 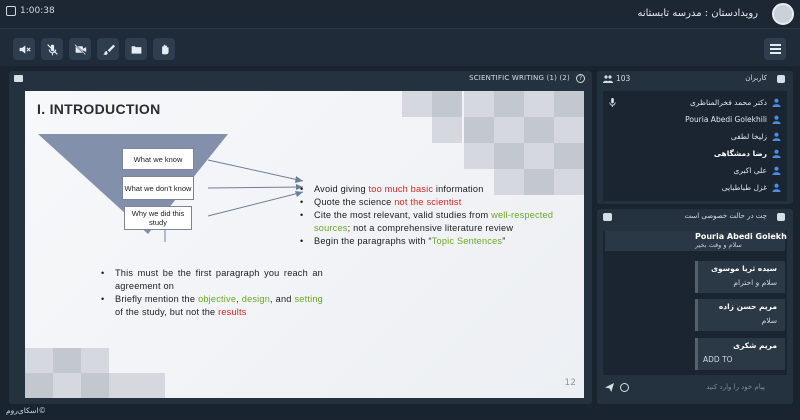 What do you see at coordinates (783, 14) in the screenshot?
I see `avatar` at bounding box center [783, 14].